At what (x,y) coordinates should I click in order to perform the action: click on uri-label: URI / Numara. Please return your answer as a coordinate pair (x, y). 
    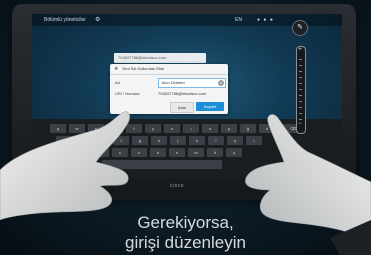
    Looking at the image, I should click on (127, 93).